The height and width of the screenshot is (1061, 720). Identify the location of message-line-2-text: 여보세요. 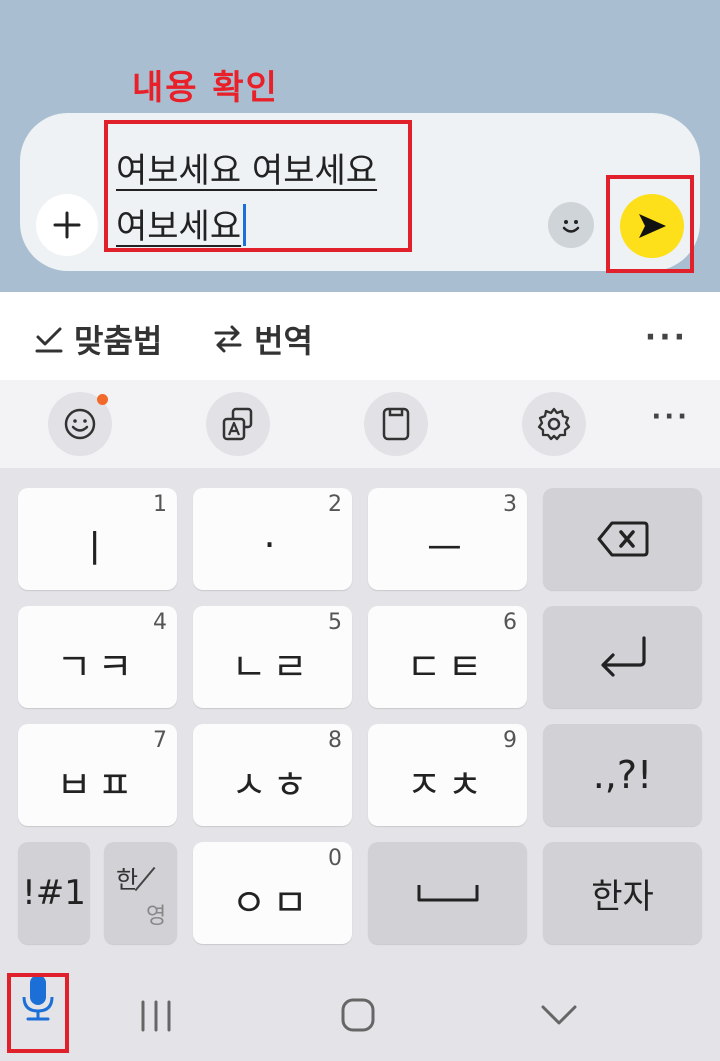
(179, 227).